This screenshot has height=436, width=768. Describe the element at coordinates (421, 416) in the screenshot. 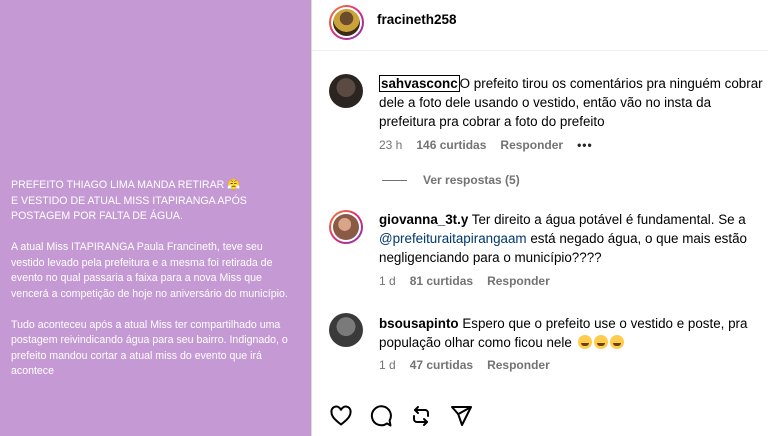

I see `repost-icon` at that location.